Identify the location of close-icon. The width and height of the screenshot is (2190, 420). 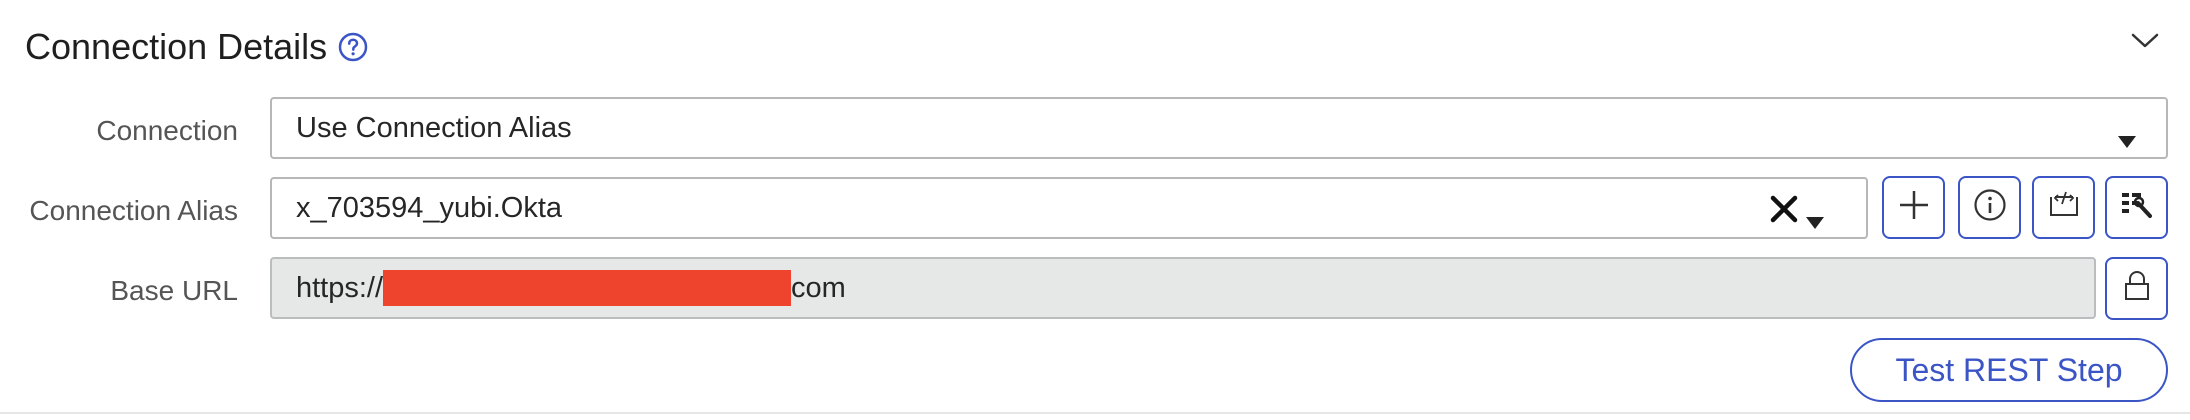
(1784, 209).